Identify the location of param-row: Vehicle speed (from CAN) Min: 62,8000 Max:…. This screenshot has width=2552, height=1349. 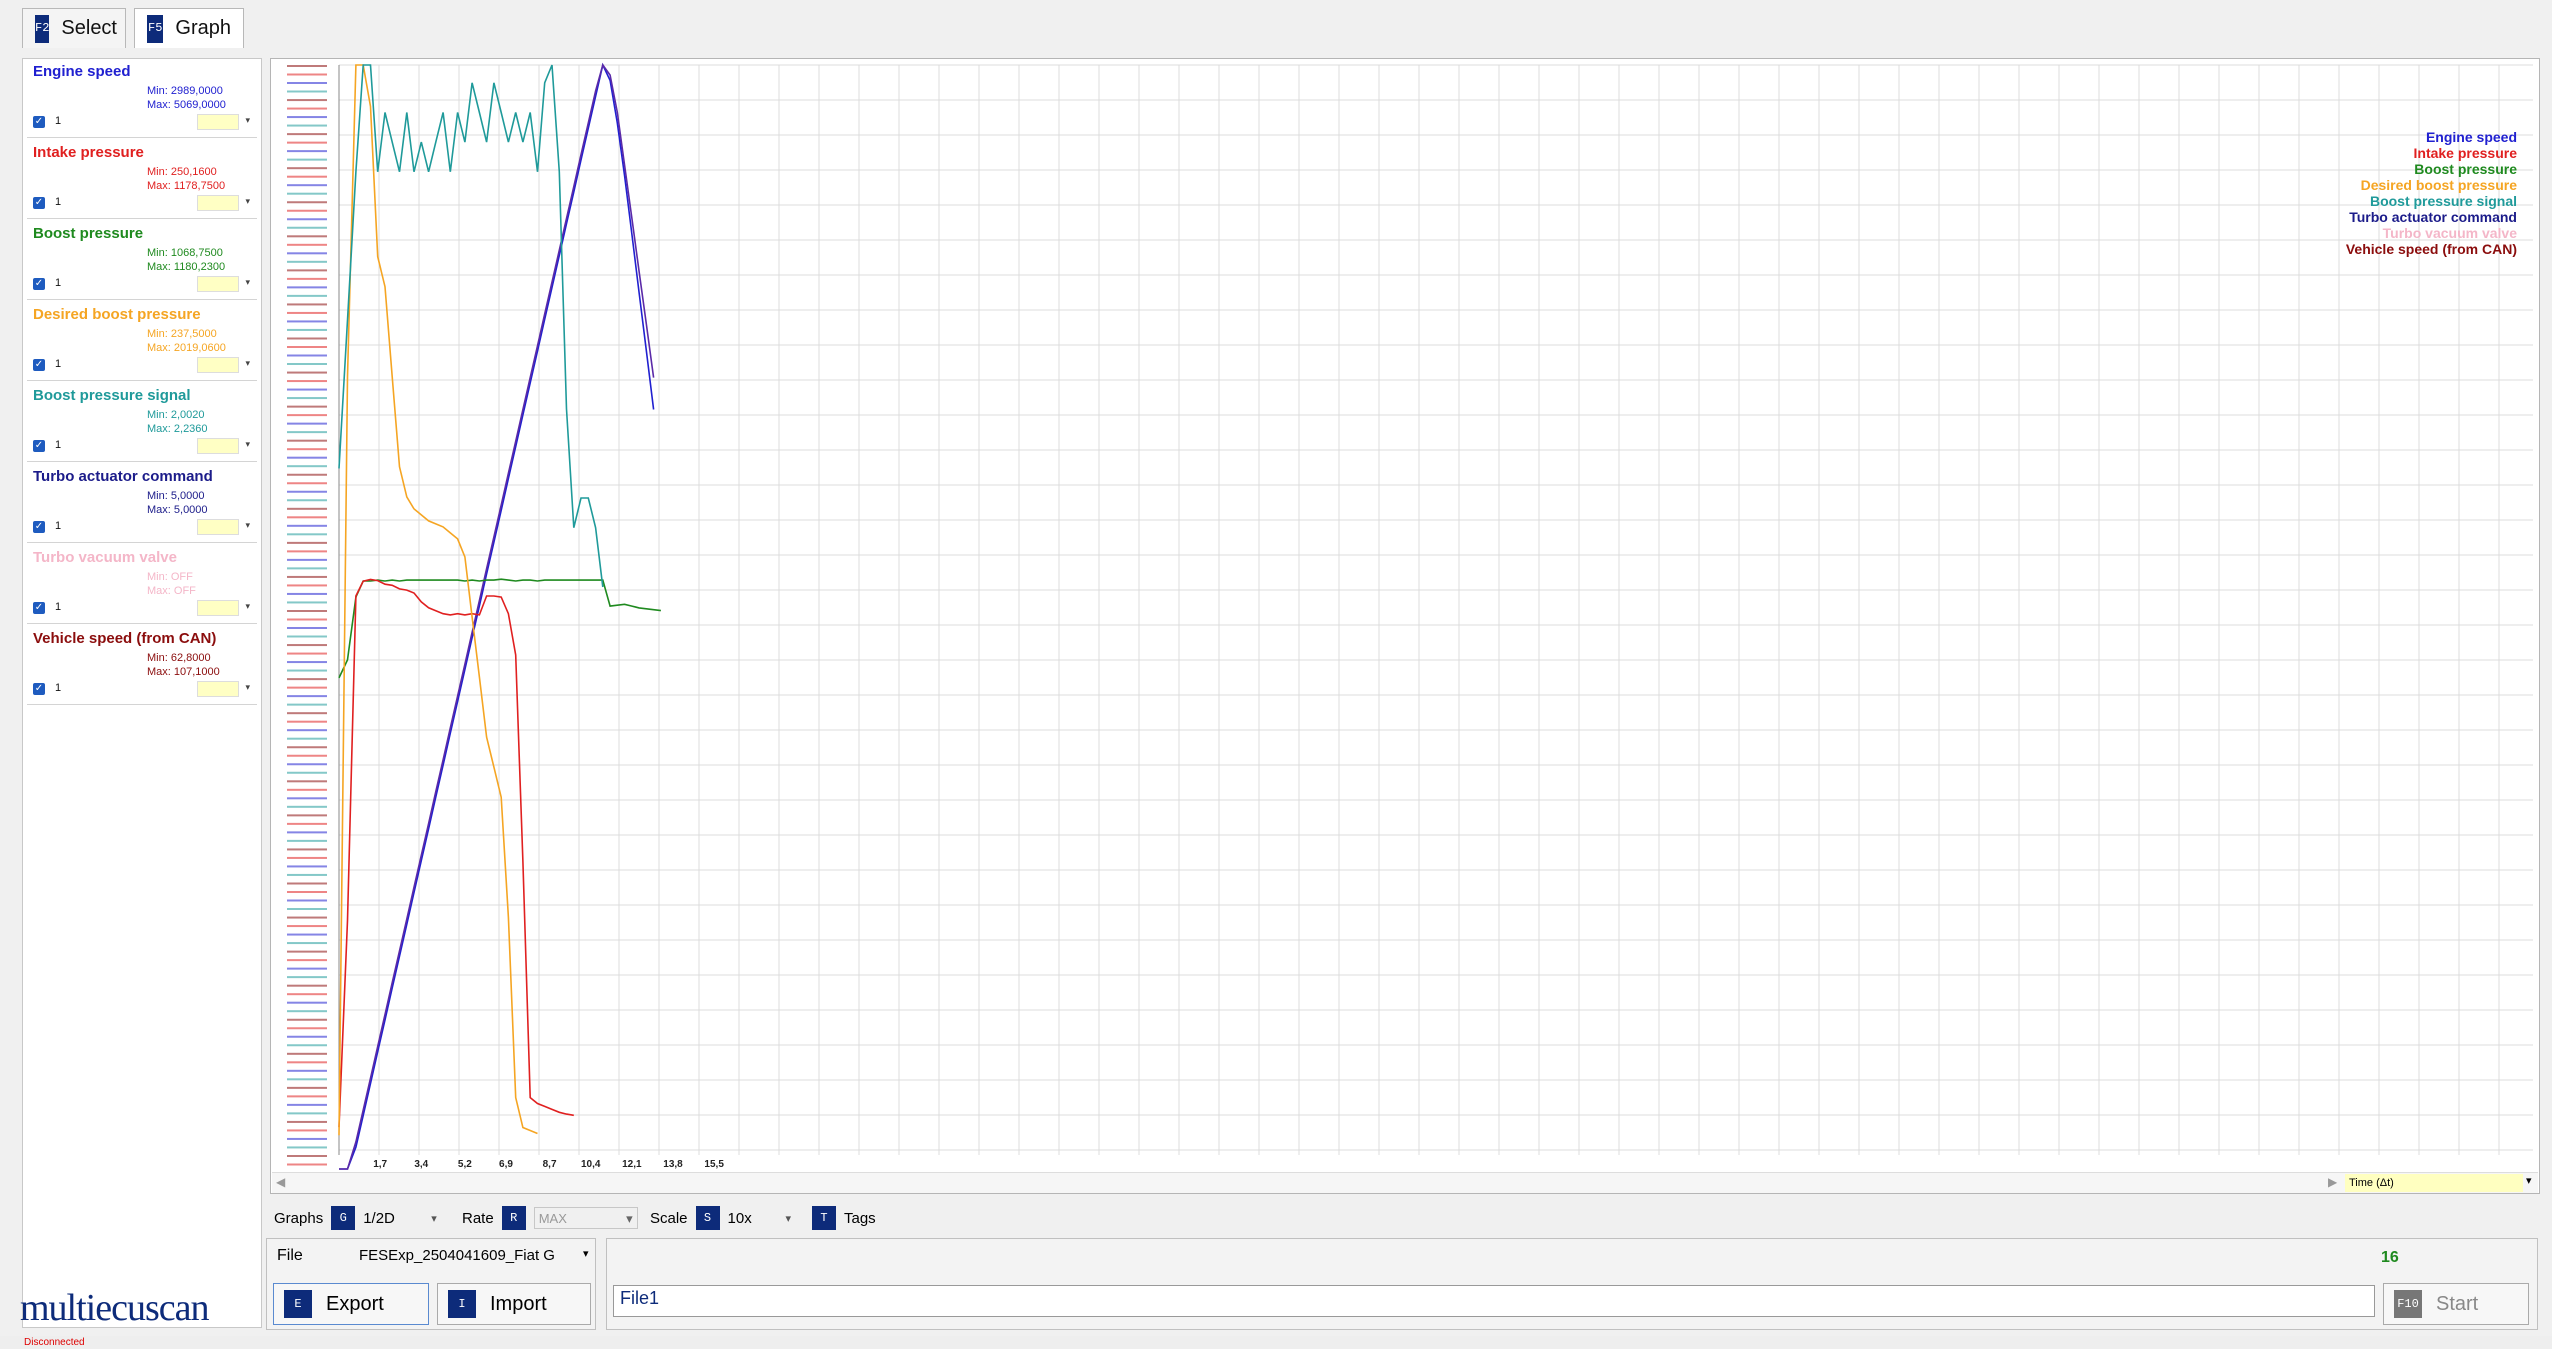
(142, 665).